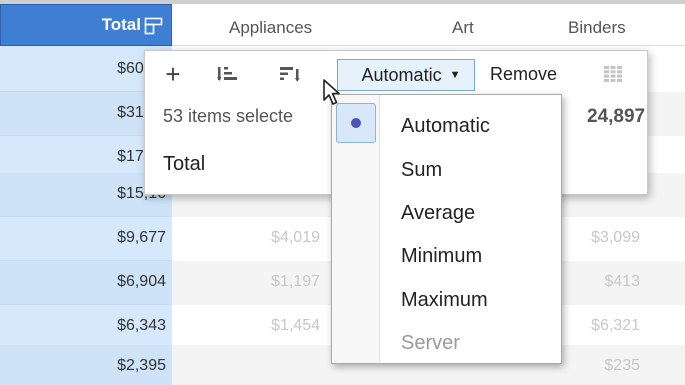 This screenshot has width=685, height=385. What do you see at coordinates (141, 325) in the screenshot?
I see `cell-total: $6,343` at bounding box center [141, 325].